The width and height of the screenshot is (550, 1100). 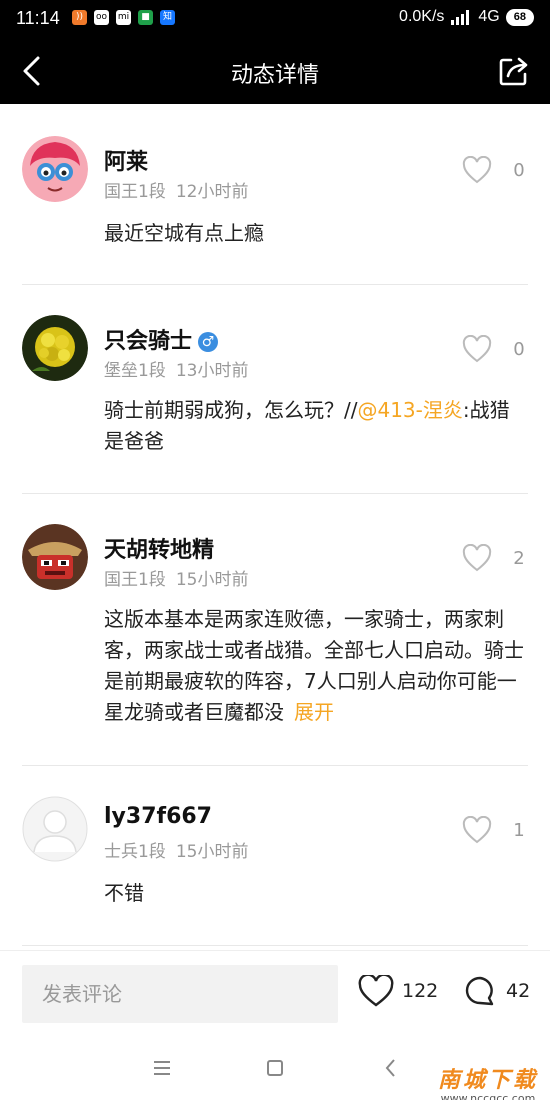 I want to click on notification-icons: )) oo mi ■ 知, so click(x=123, y=17).